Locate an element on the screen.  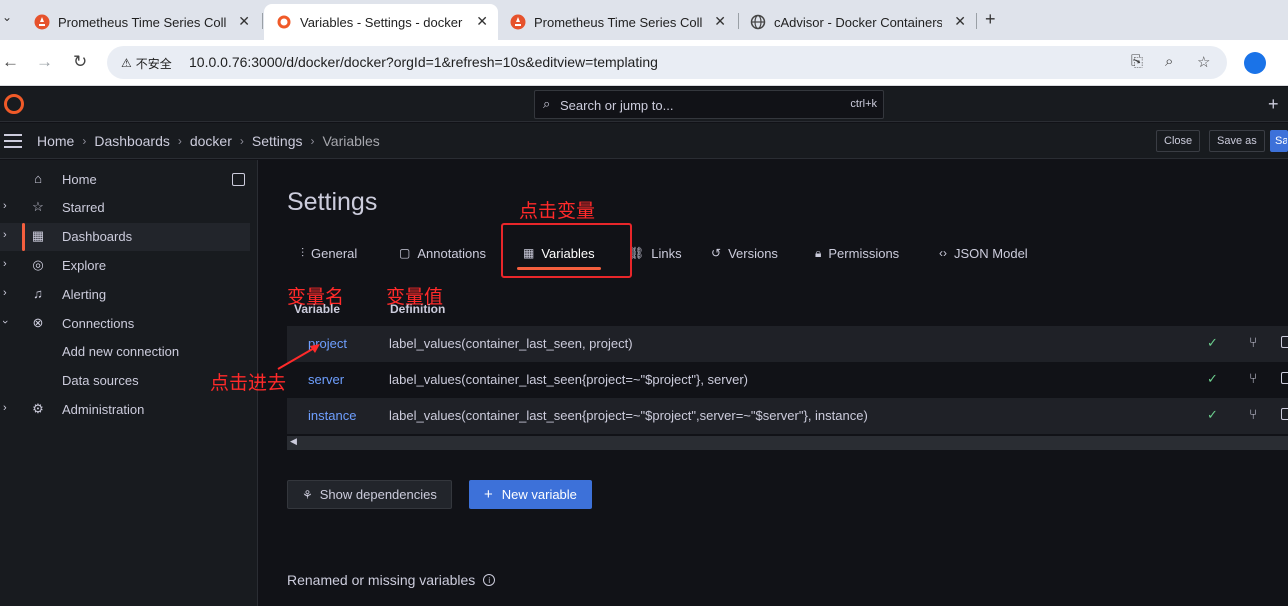
sidebar-item-alerting: › ♫ Alerting is located at coordinates (125, 295).